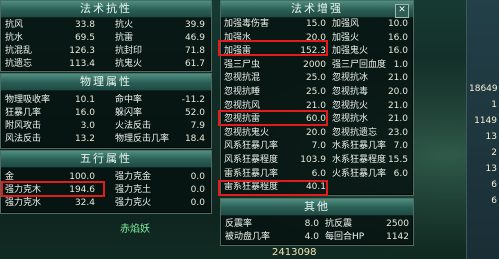 This screenshot has width=499, height=259. What do you see at coordinates (129, 64) in the screenshot?
I see `row-label: 抗鬼火` at bounding box center [129, 64].